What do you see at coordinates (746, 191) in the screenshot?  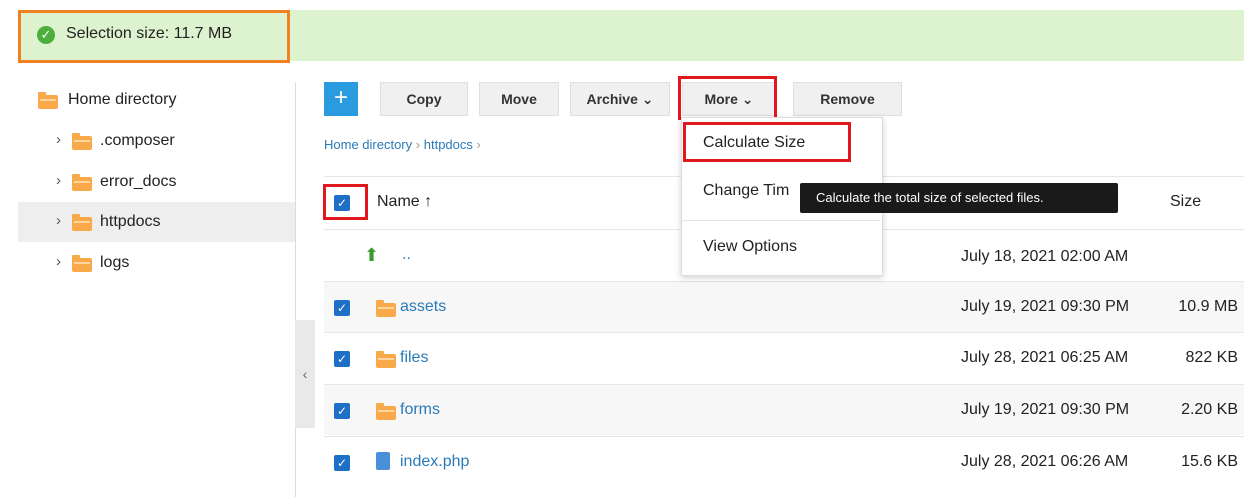 I see `menu-item-change-time: Change Tim` at bounding box center [746, 191].